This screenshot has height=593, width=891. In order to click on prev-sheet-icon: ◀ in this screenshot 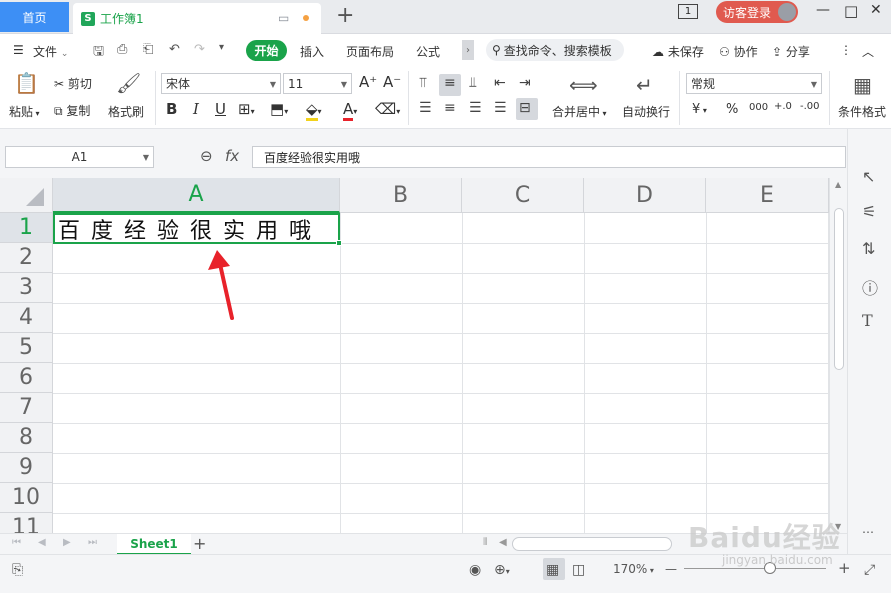, I will do `click(42, 542)`.